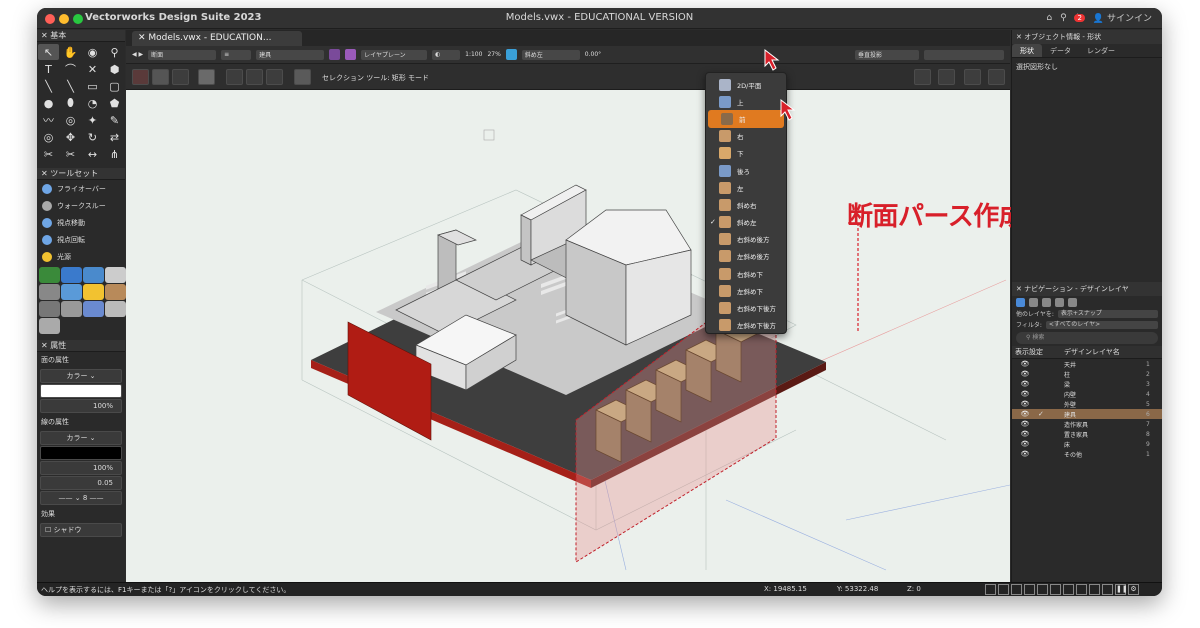 This screenshot has height=628, width=1200. What do you see at coordinates (351, 54) in the screenshot?
I see `layer2-icon` at bounding box center [351, 54].